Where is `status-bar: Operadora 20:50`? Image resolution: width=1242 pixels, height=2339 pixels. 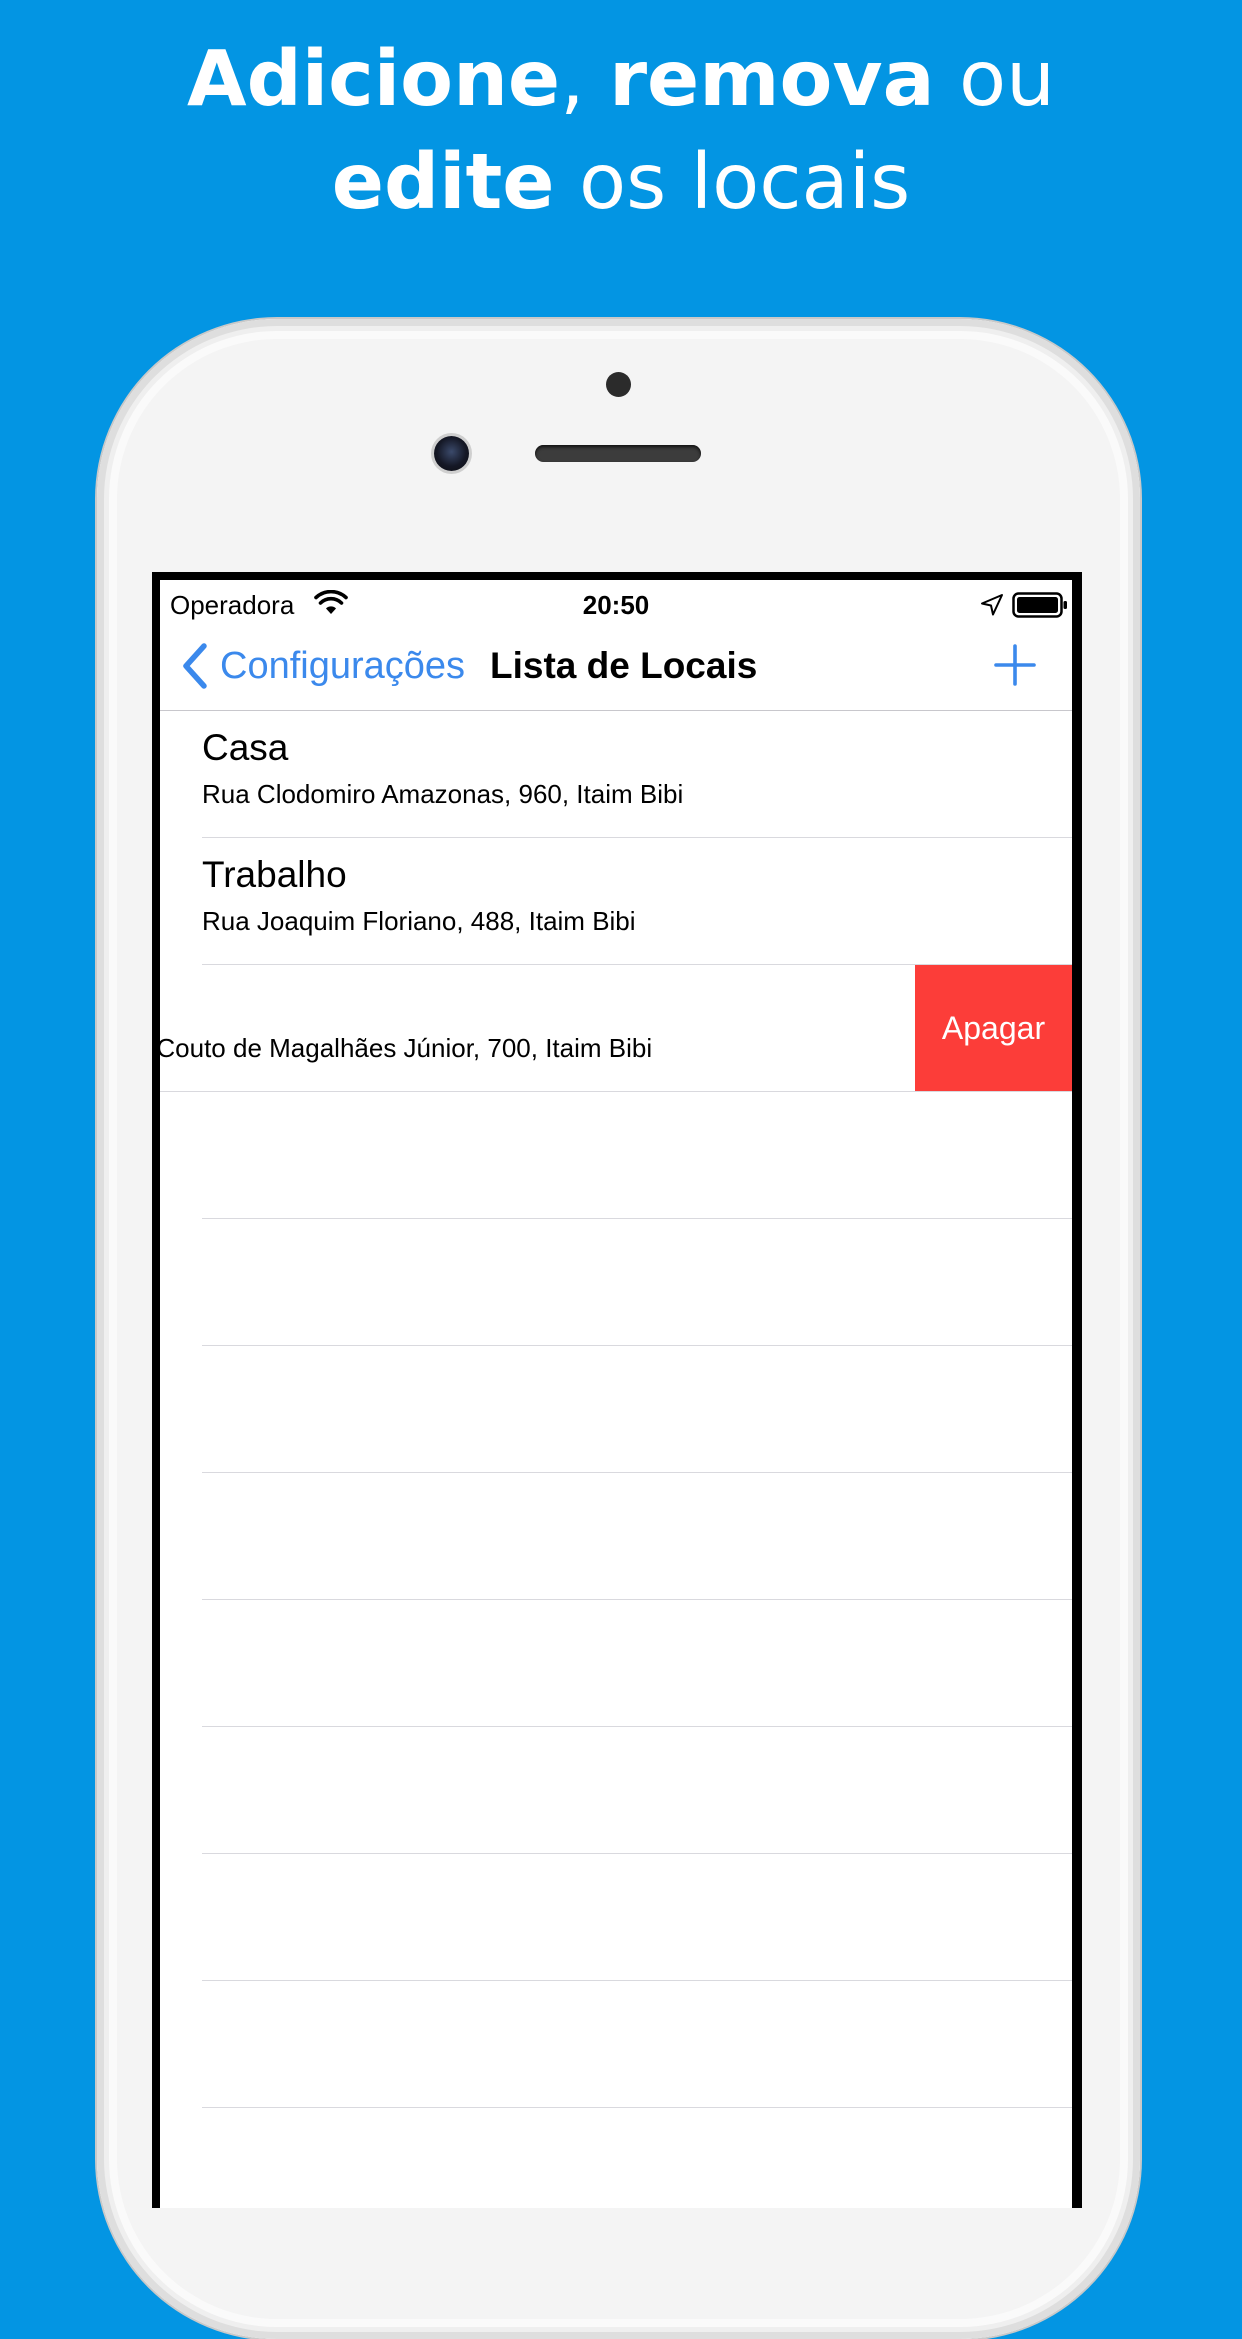 status-bar: Operadora 20:50 is located at coordinates (616, 601).